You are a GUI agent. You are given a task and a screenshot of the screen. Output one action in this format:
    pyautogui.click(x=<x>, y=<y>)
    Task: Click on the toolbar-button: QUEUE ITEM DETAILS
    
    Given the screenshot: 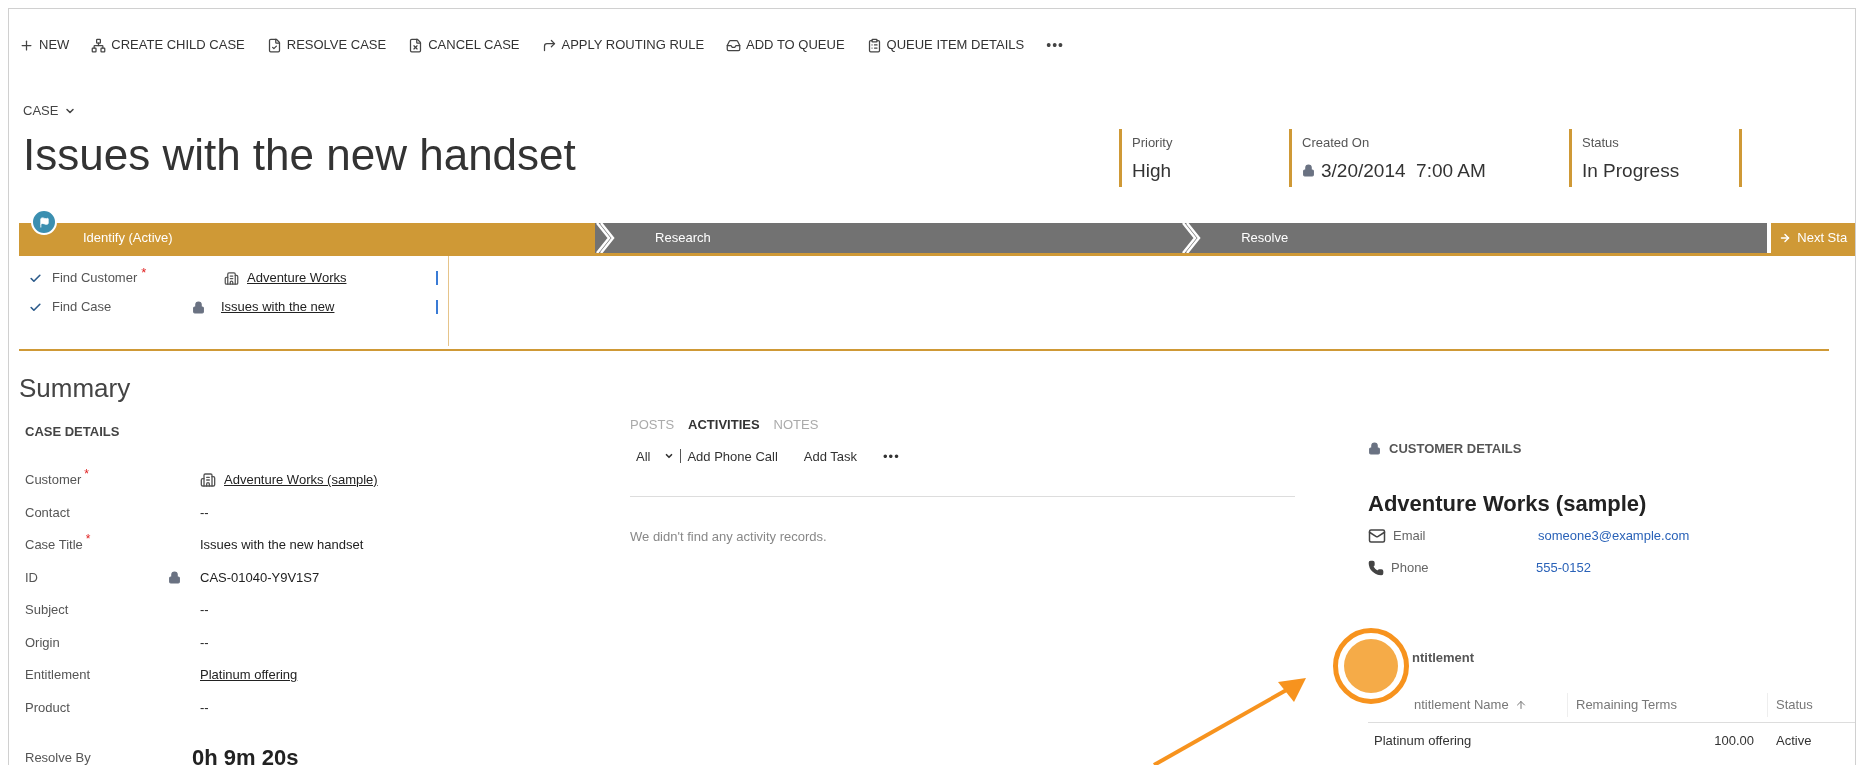 What is the action you would take?
    pyautogui.click(x=945, y=45)
    